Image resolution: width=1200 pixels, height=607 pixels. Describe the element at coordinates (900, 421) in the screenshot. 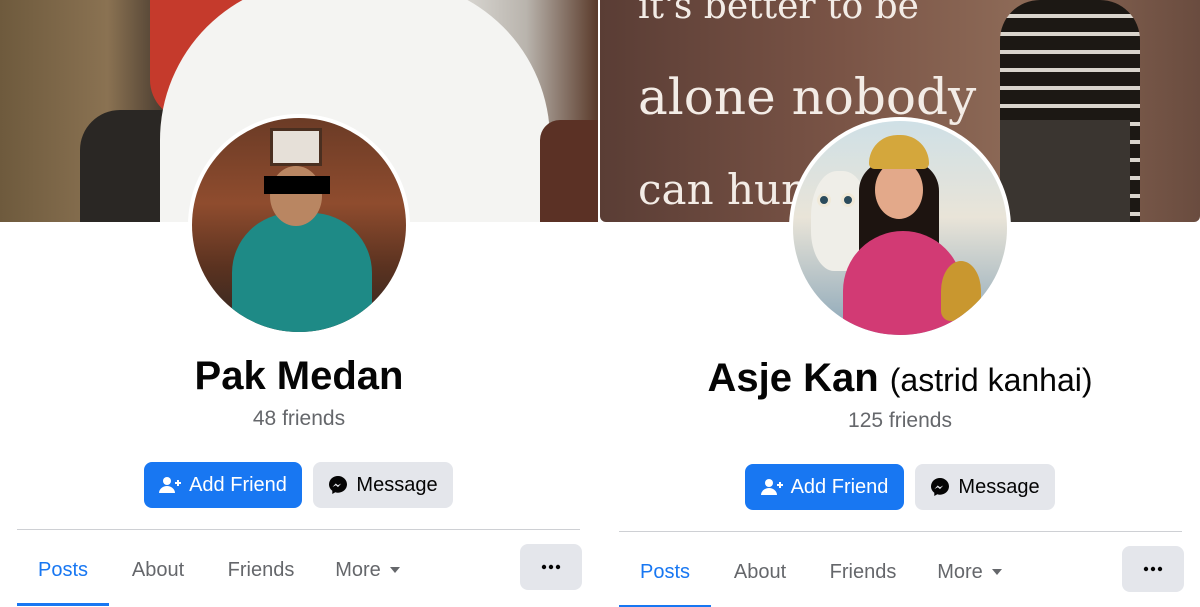

I see `friend-count: 125 friends` at that location.